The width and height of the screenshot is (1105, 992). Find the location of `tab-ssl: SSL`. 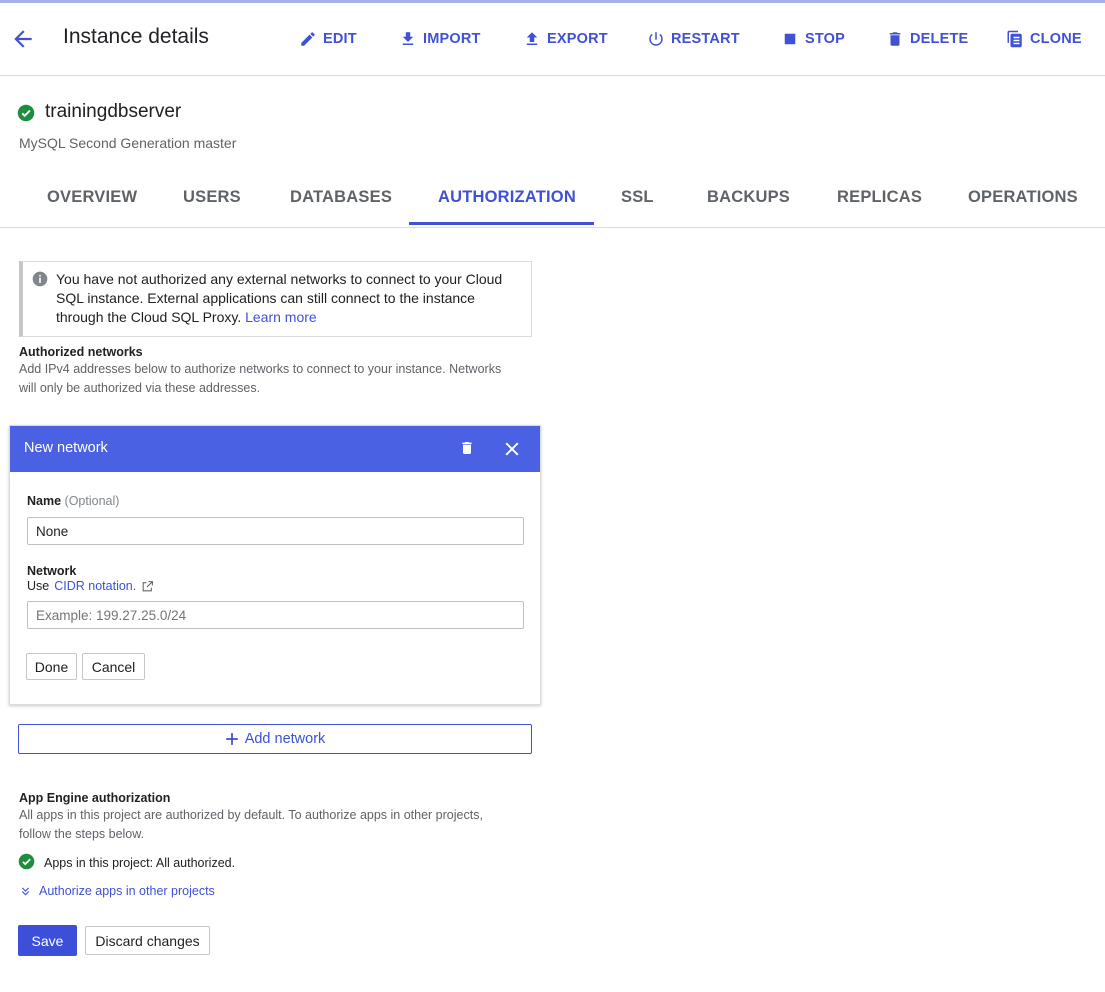

tab-ssl: SSL is located at coordinates (637, 197).